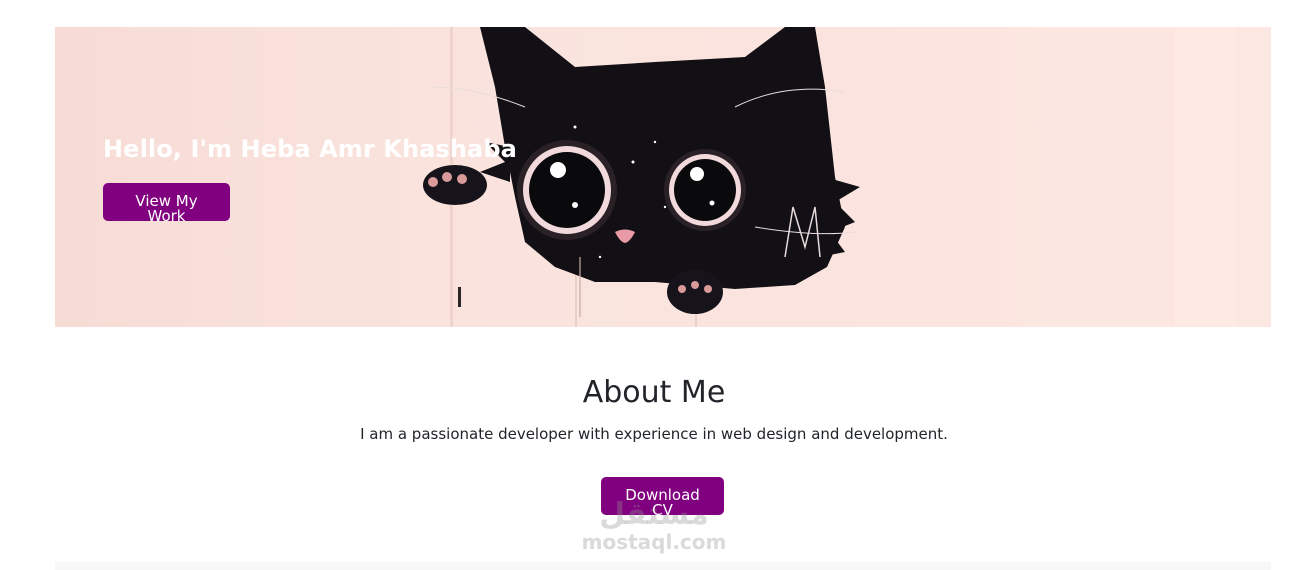 The width and height of the screenshot is (1308, 570). Describe the element at coordinates (654, 392) in the screenshot. I see `about-heading: About Me` at that location.